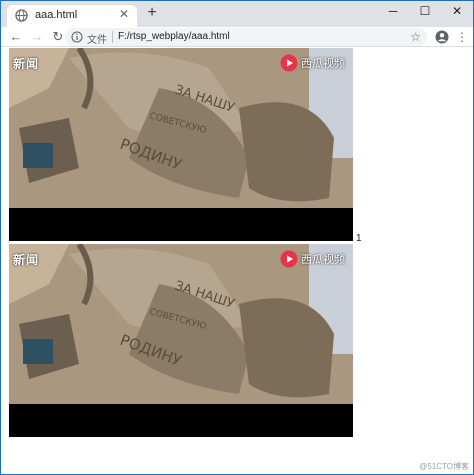 The image size is (474, 475). What do you see at coordinates (56, 15) in the screenshot?
I see `tab-title: aaa.html` at bounding box center [56, 15].